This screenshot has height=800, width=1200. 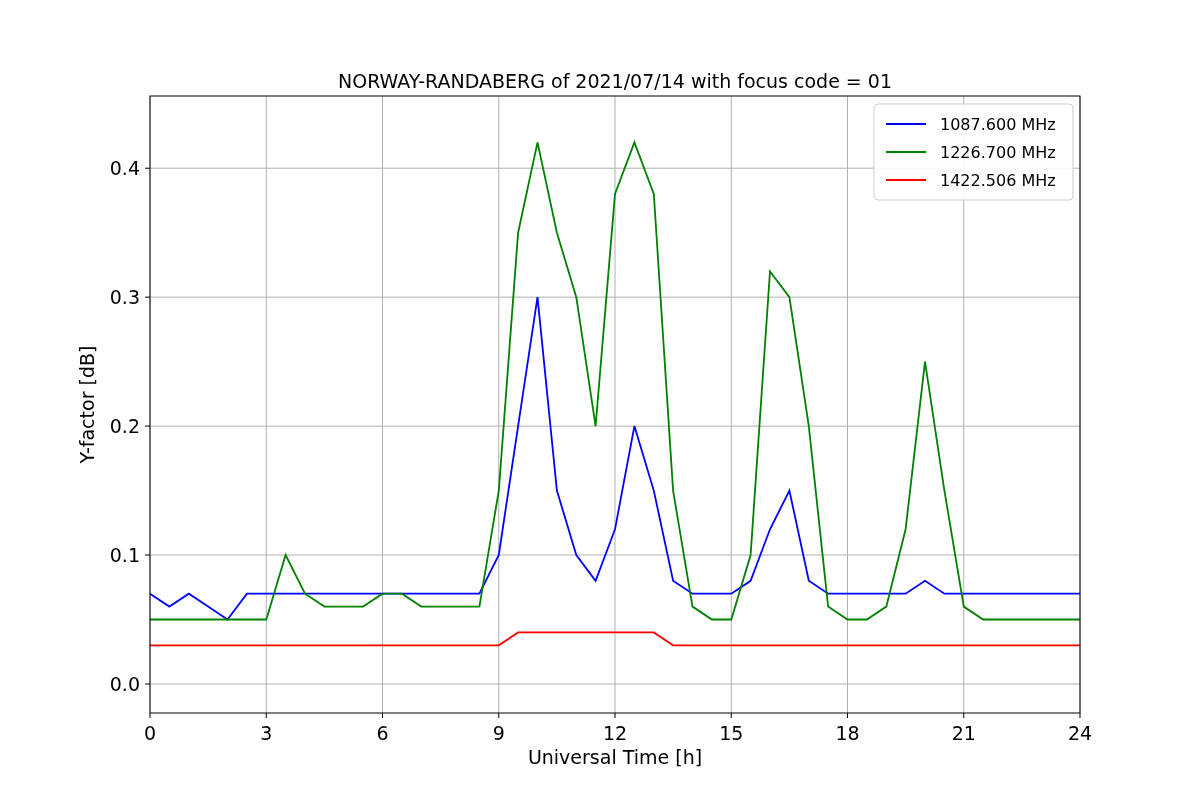 I want to click on y-tick-label: 0.3, so click(x=124, y=297).